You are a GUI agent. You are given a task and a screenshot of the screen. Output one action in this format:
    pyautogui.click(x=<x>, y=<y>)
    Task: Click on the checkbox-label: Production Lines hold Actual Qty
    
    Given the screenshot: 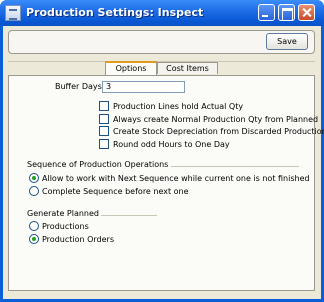 What is the action you would take?
    pyautogui.click(x=178, y=106)
    